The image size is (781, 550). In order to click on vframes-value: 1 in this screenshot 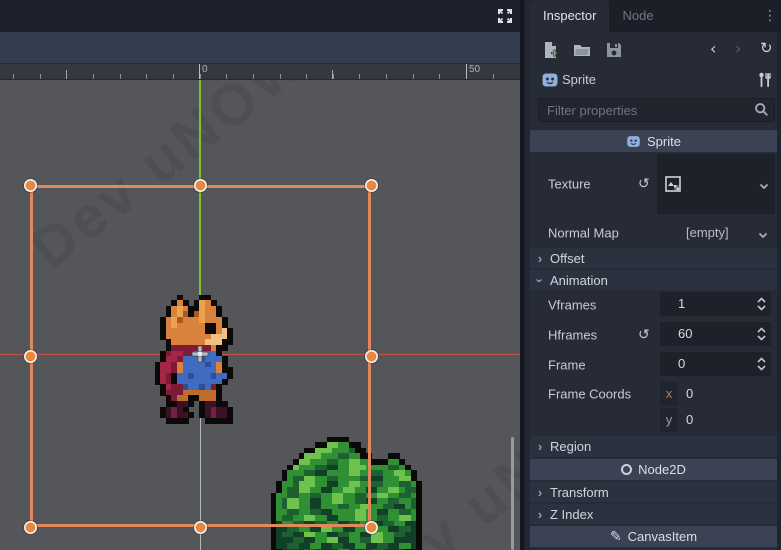, I will do `click(682, 303)`.